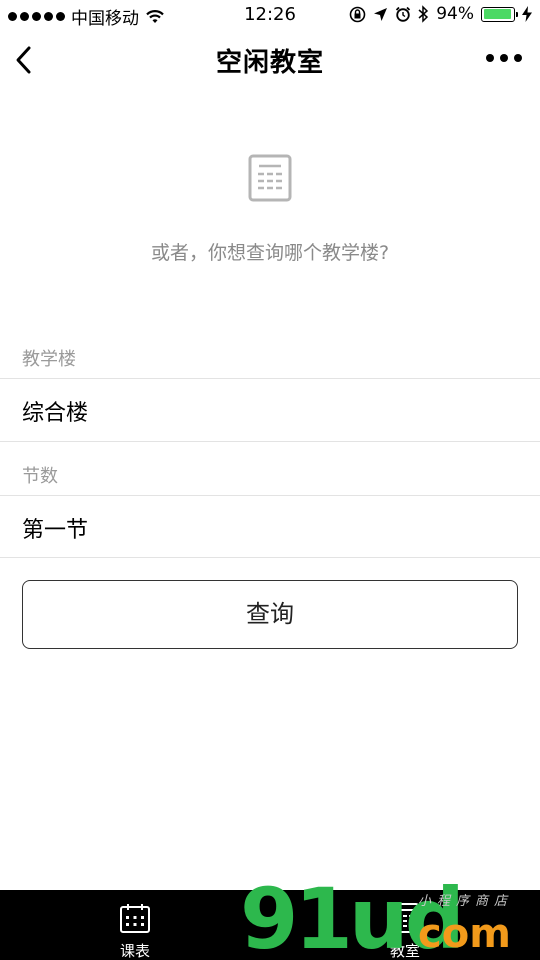 The height and width of the screenshot is (960, 540). What do you see at coordinates (423, 14) in the screenshot?
I see `bluetooth-icon` at bounding box center [423, 14].